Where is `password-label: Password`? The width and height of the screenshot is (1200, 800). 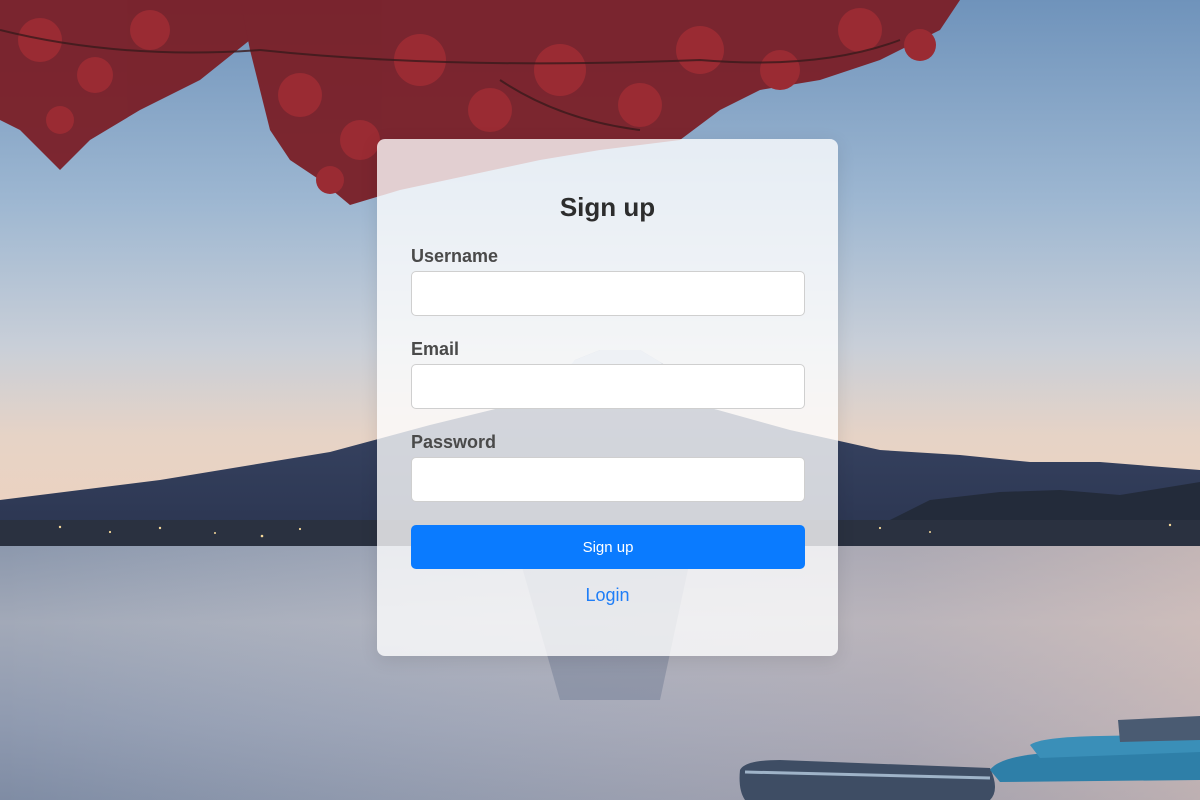 password-label: Password is located at coordinates (454, 442).